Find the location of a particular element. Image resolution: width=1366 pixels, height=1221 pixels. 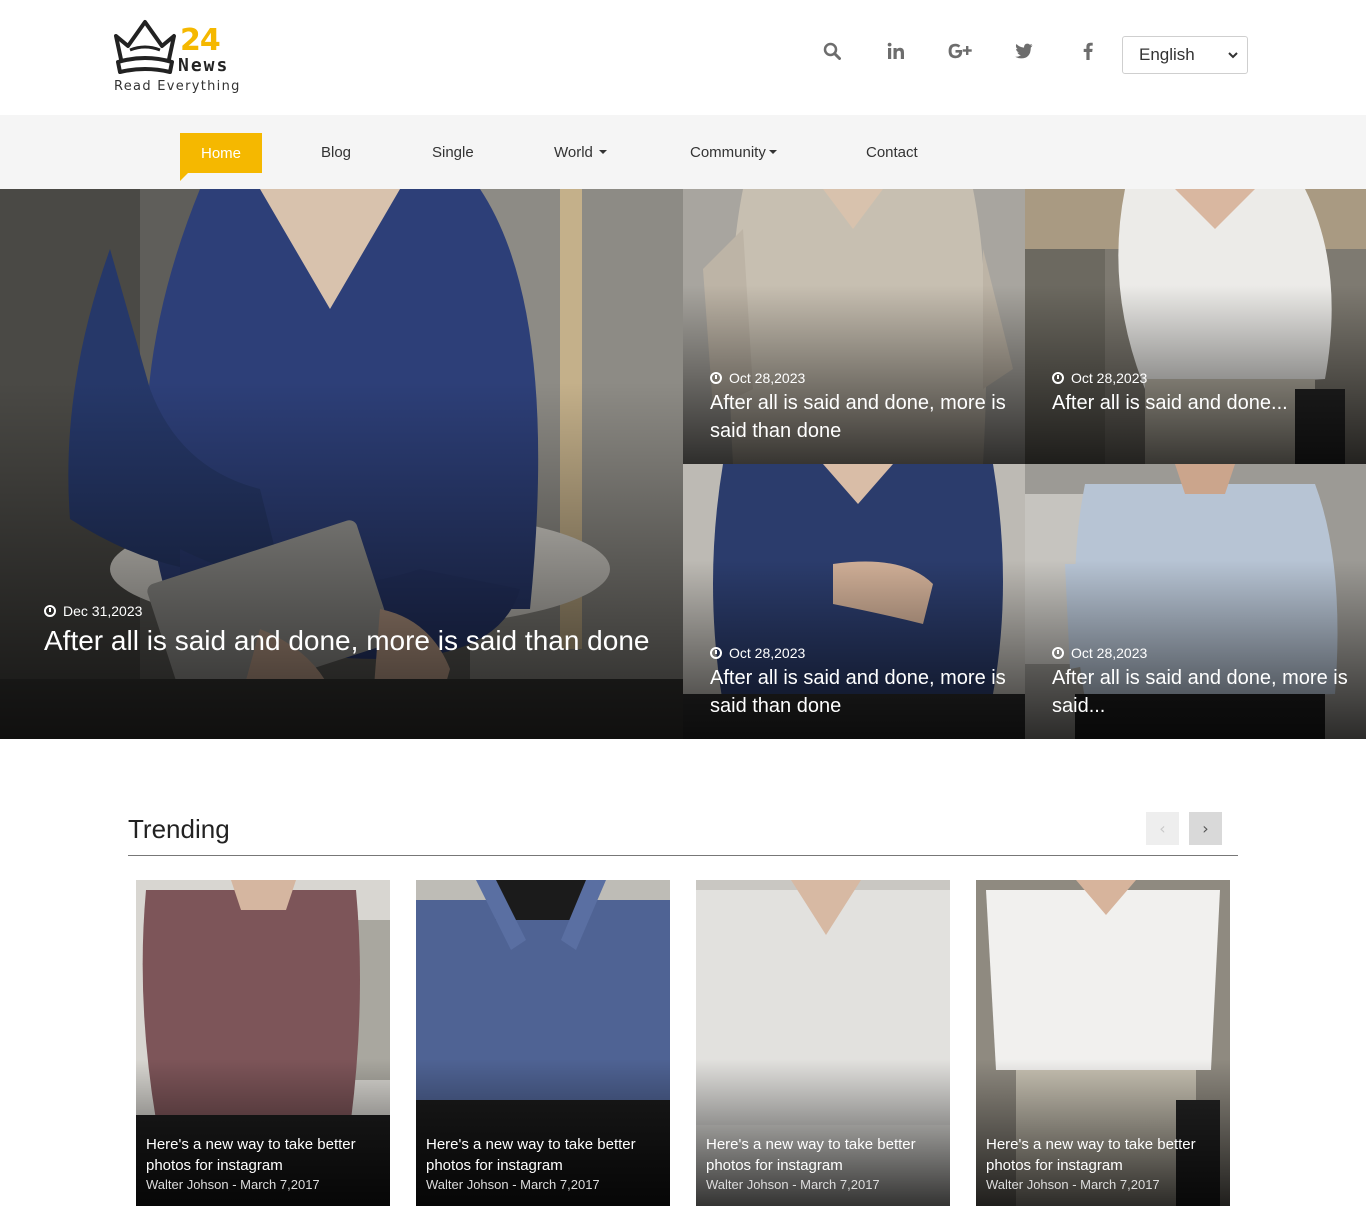

site-logo: 24 News Read Everything is located at coordinates (182, 58).